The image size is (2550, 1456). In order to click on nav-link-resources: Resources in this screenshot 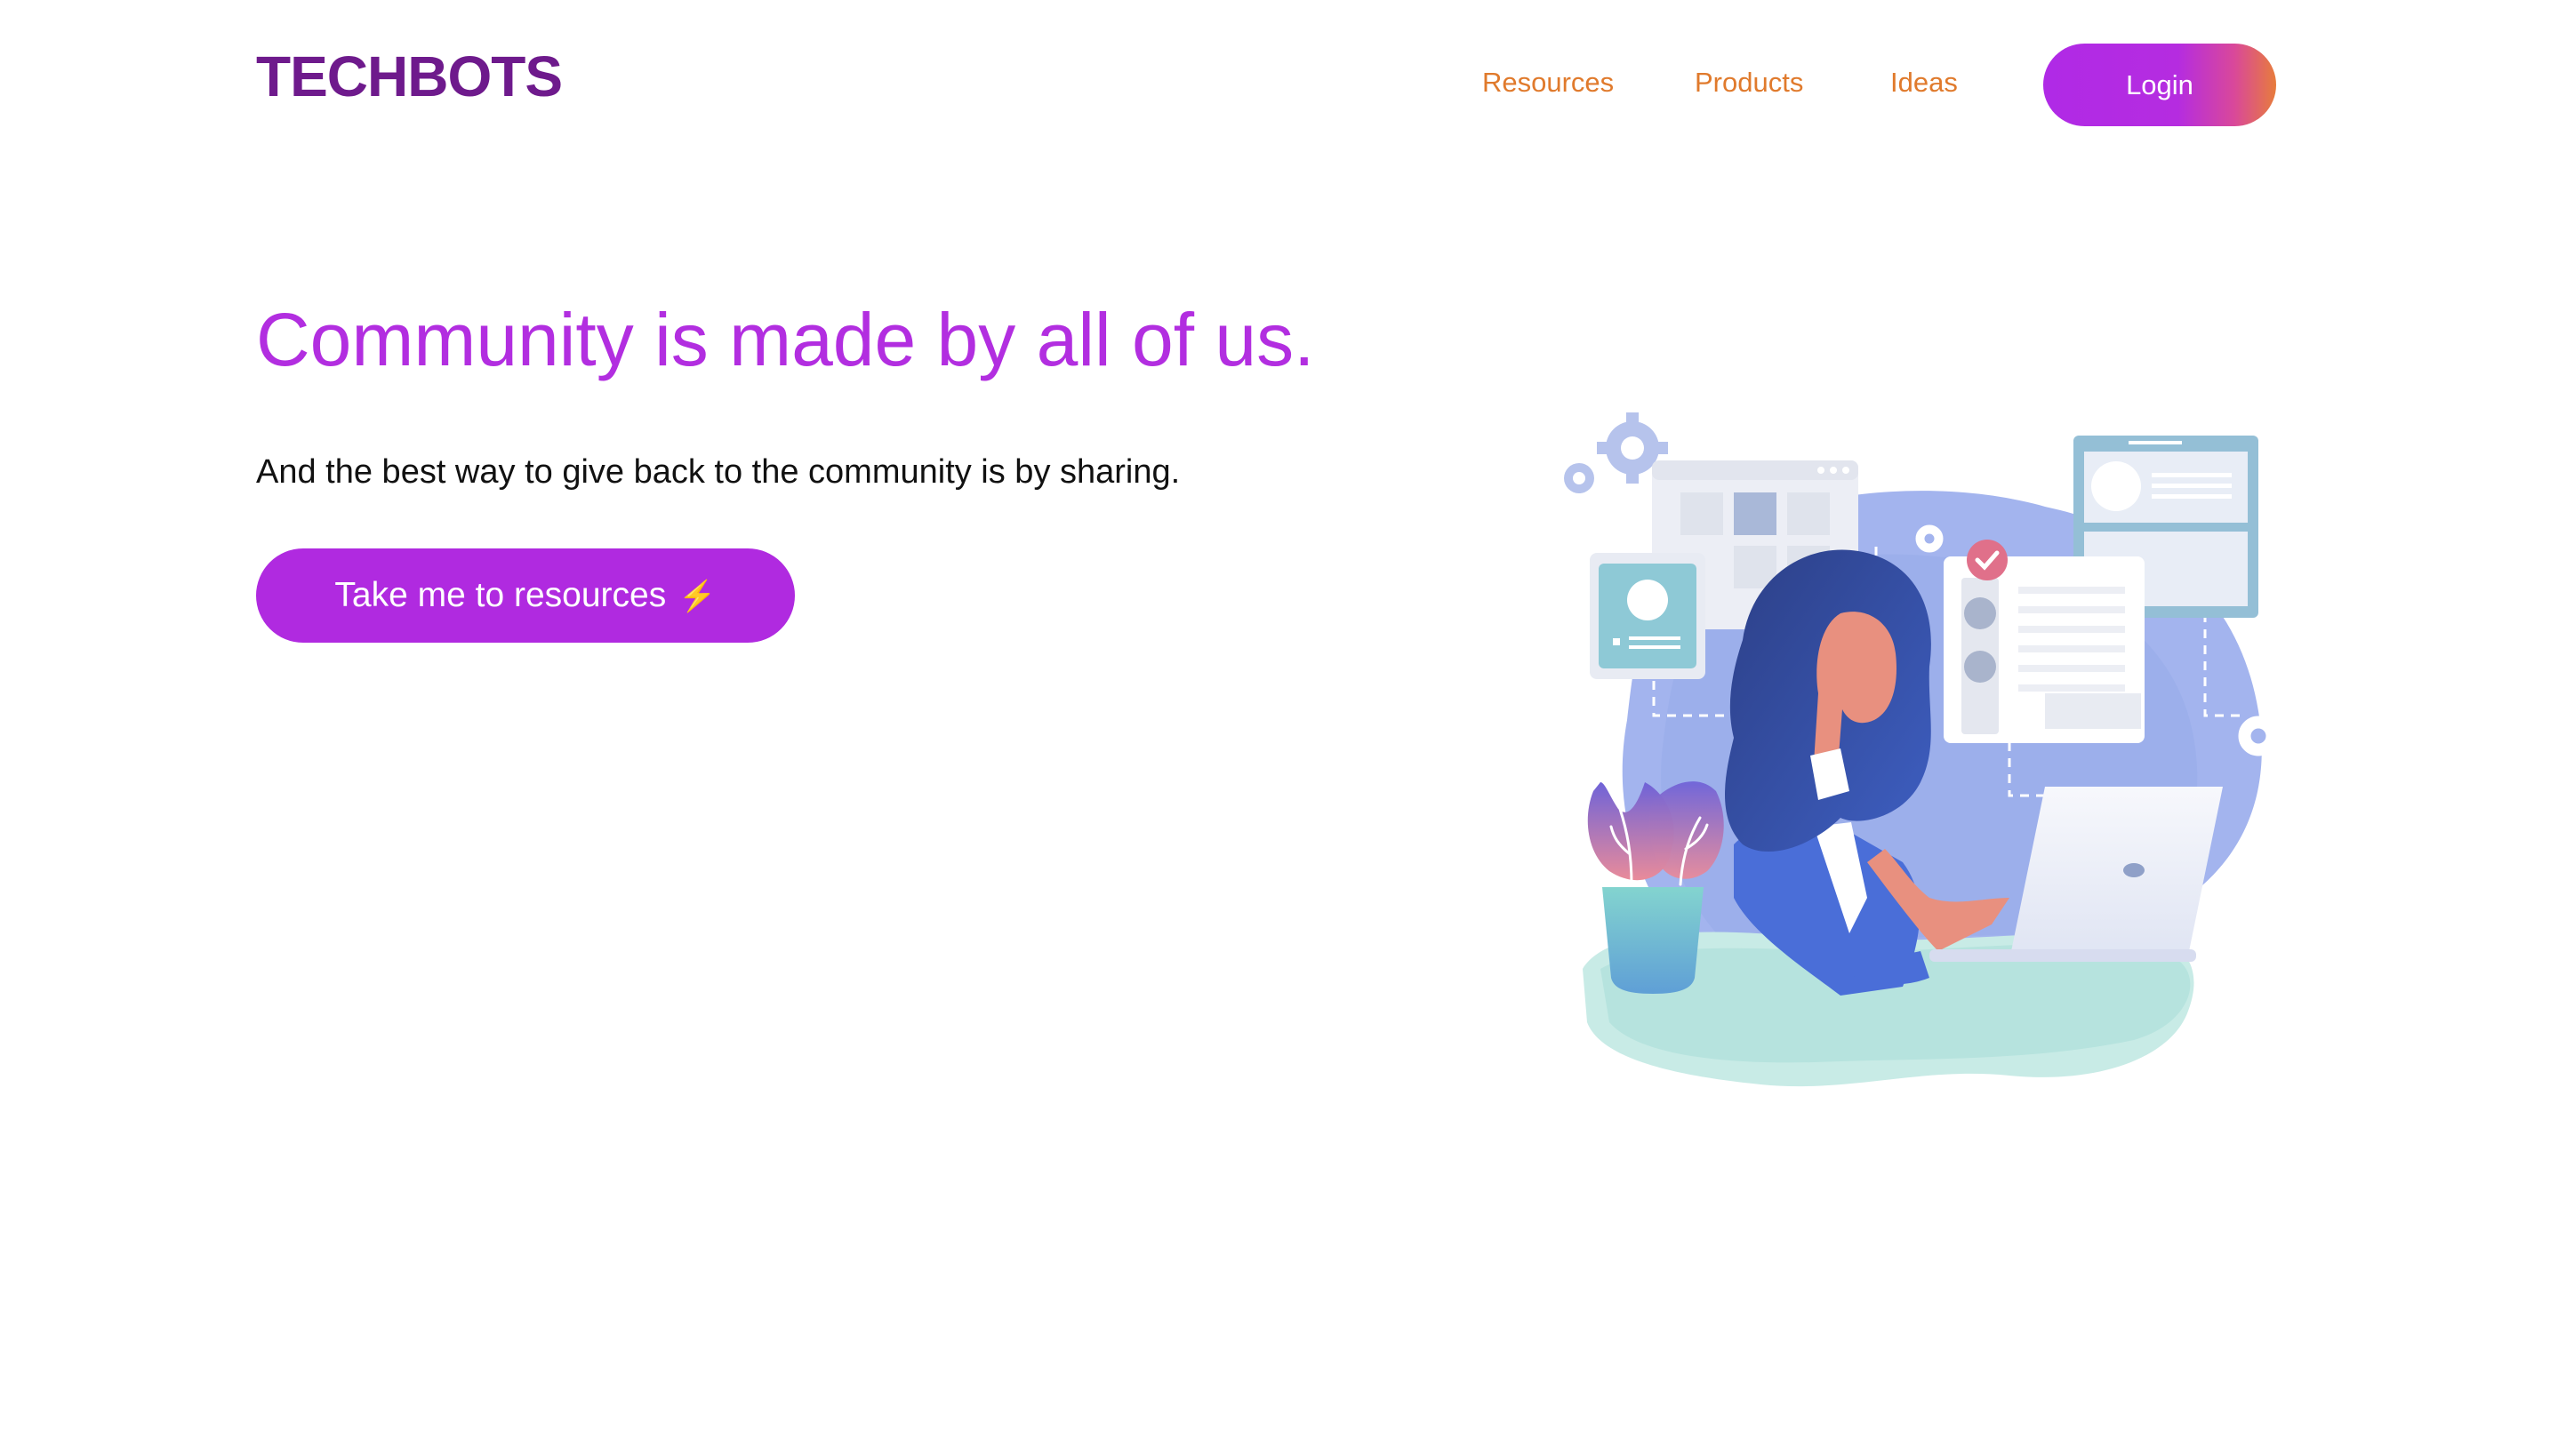, I will do `click(1548, 82)`.